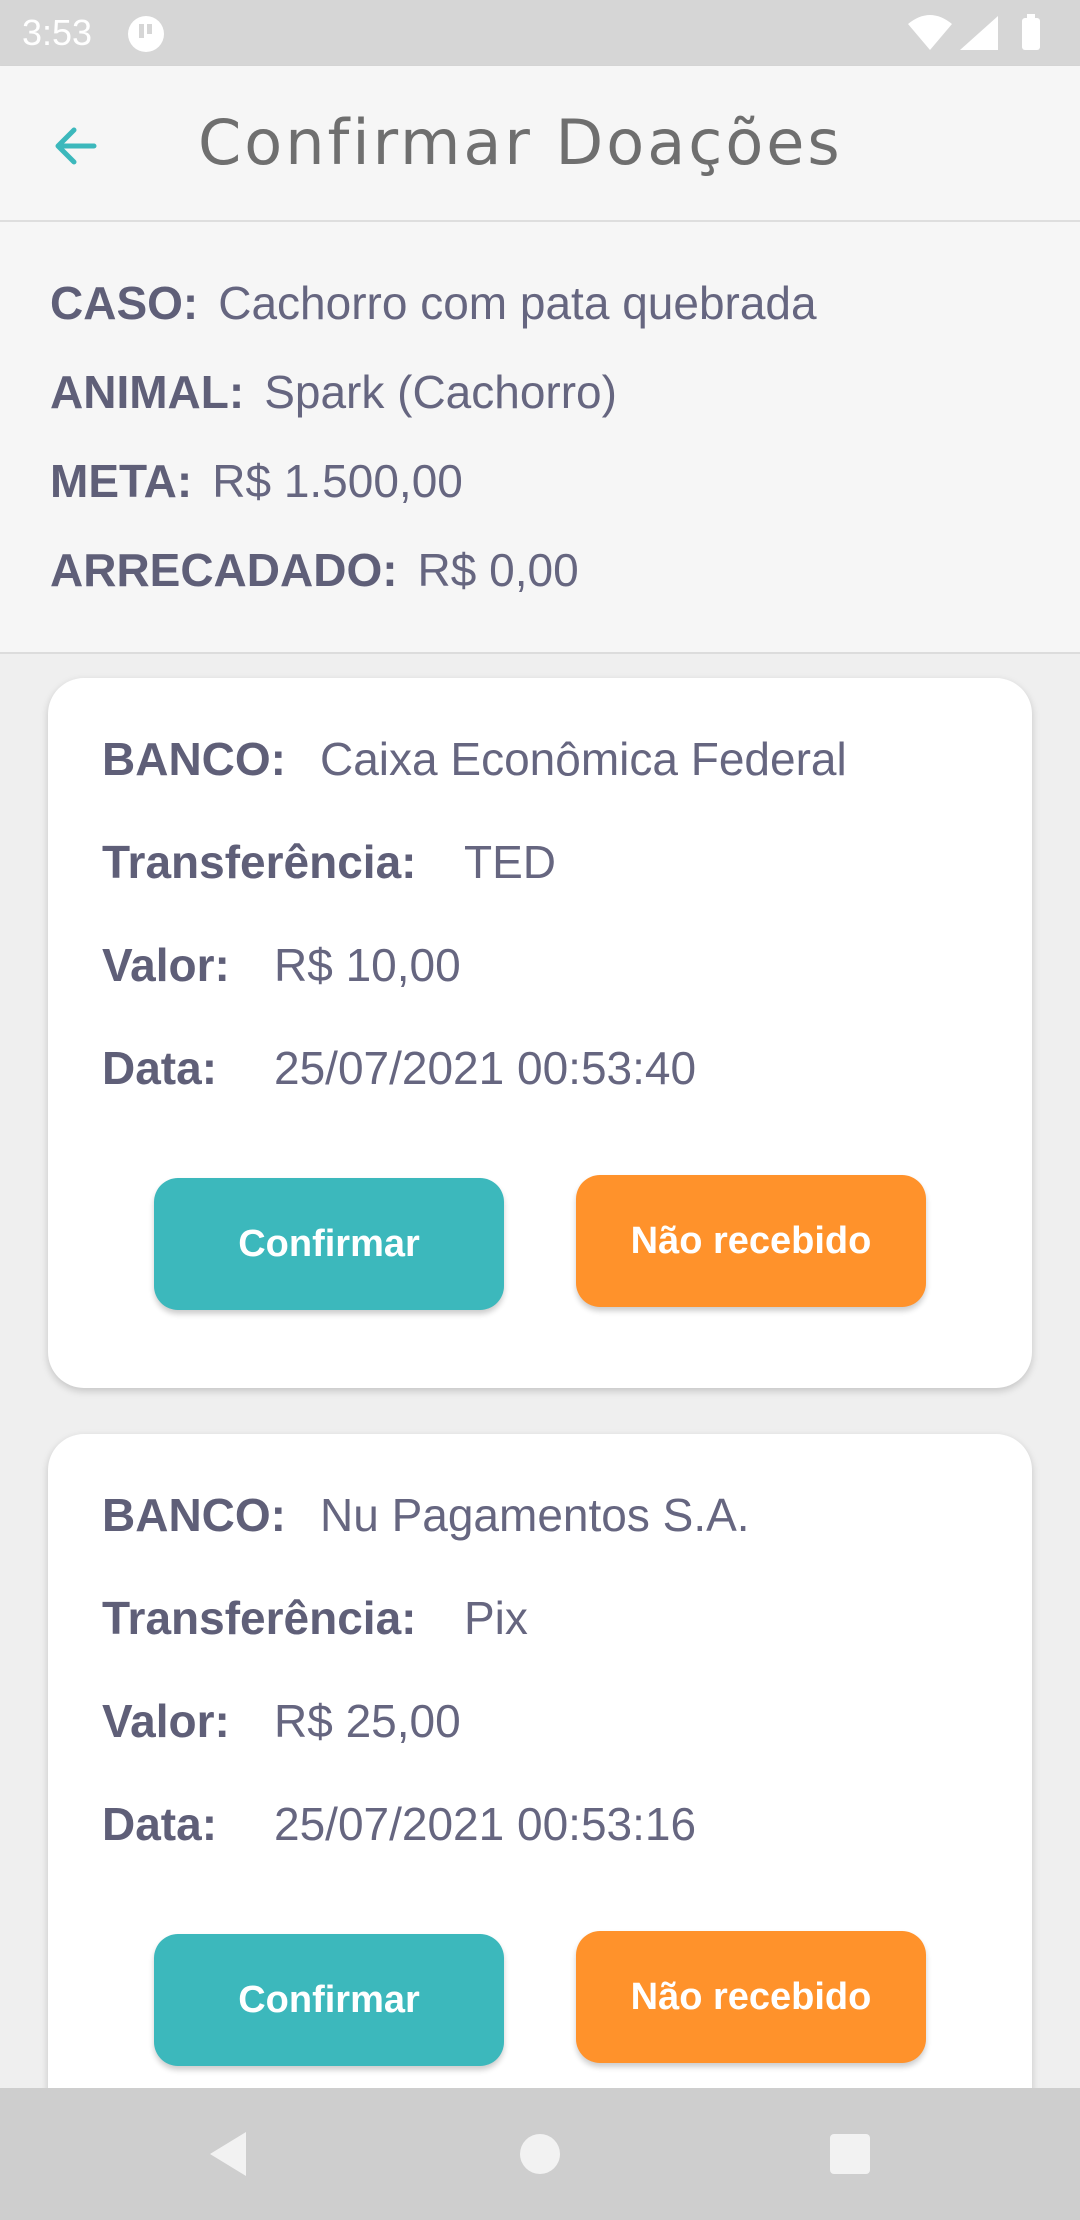 The height and width of the screenshot is (2220, 1080). I want to click on animal-value: Spark (Cachorro), so click(440, 392).